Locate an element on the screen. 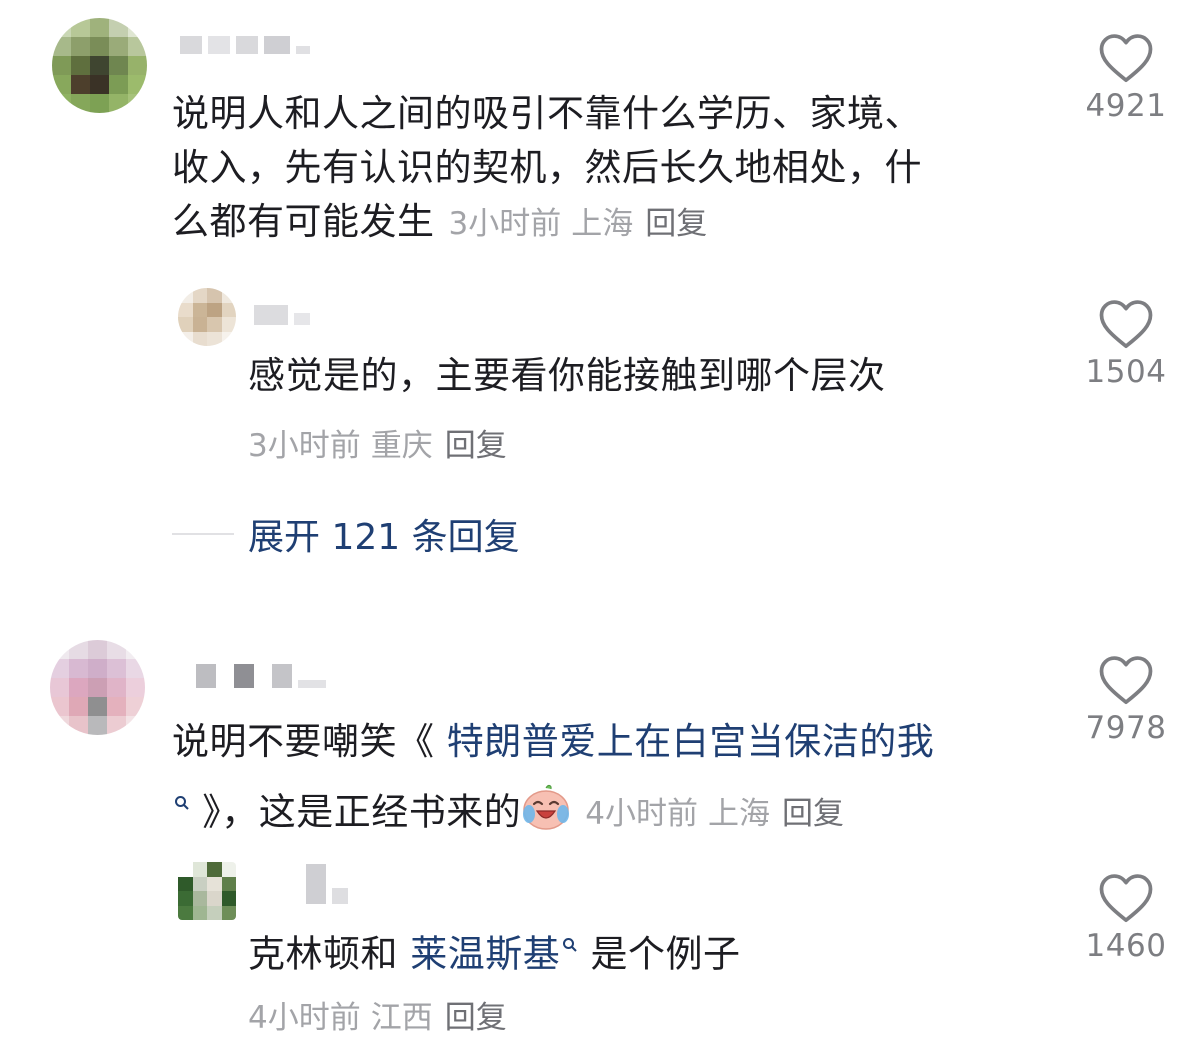  like-button: 7978 is located at coordinates (1126, 700).